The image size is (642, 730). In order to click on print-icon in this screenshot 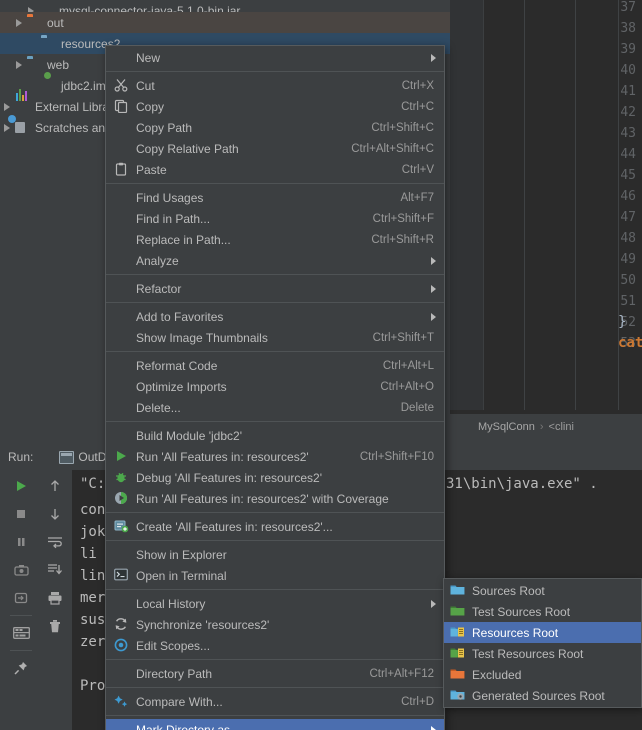, I will do `click(55, 598)`.